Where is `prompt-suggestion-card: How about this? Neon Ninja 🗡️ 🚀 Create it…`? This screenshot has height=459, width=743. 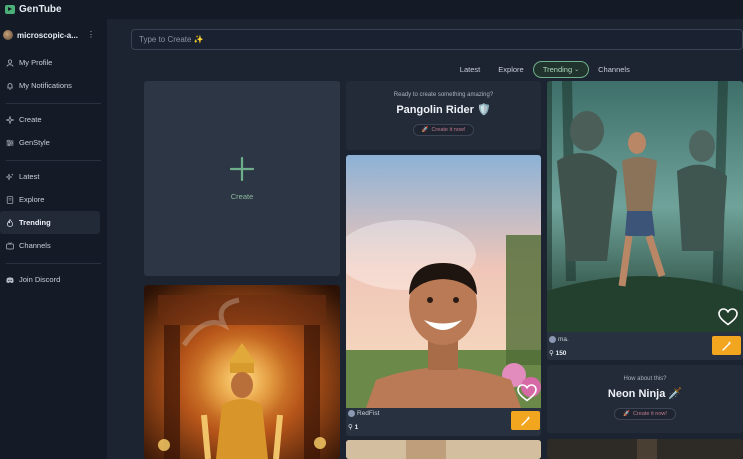 prompt-suggestion-card: How about this? Neon Ninja 🗡️ 🚀 Create it… is located at coordinates (645, 399).